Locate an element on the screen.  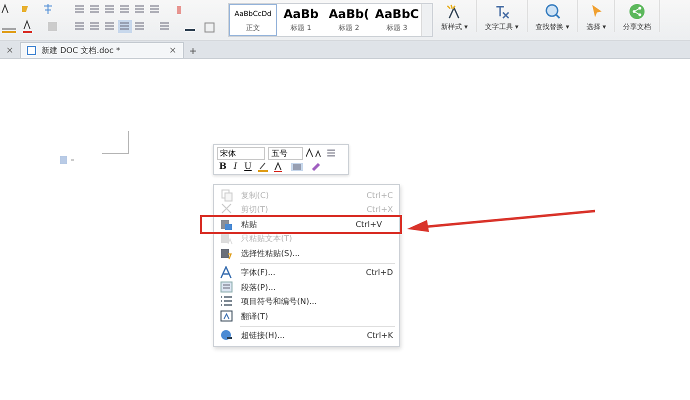
menu-item: 超链接(H)... Ctrl+K is located at coordinates (306, 335).